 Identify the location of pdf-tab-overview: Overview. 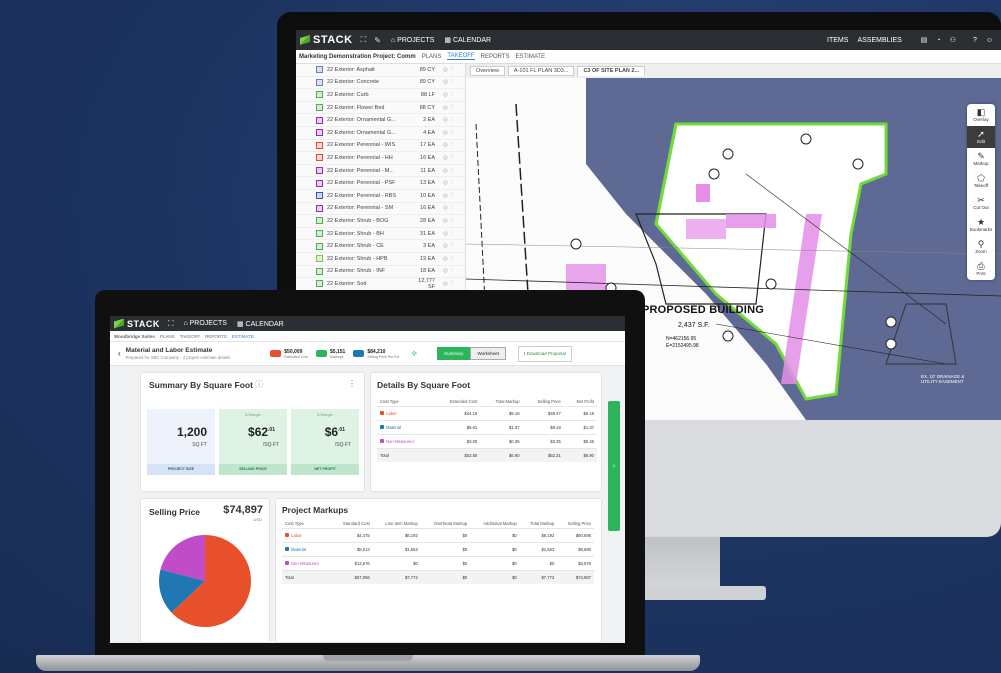
(487, 71).